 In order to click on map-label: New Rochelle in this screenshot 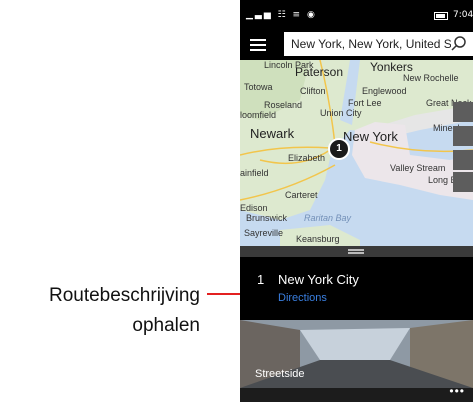, I will do `click(431, 78)`.